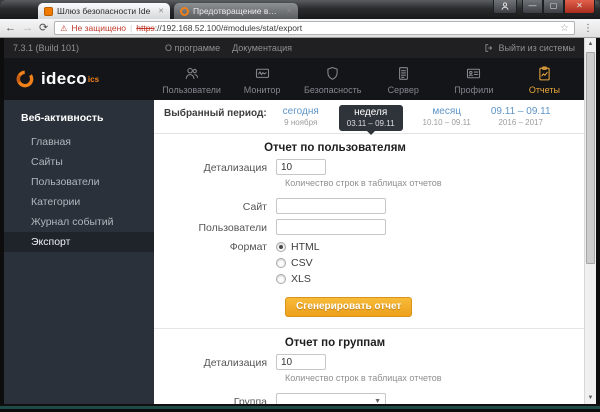  I want to click on sidebar-item-export: Экспорт, so click(79, 242).